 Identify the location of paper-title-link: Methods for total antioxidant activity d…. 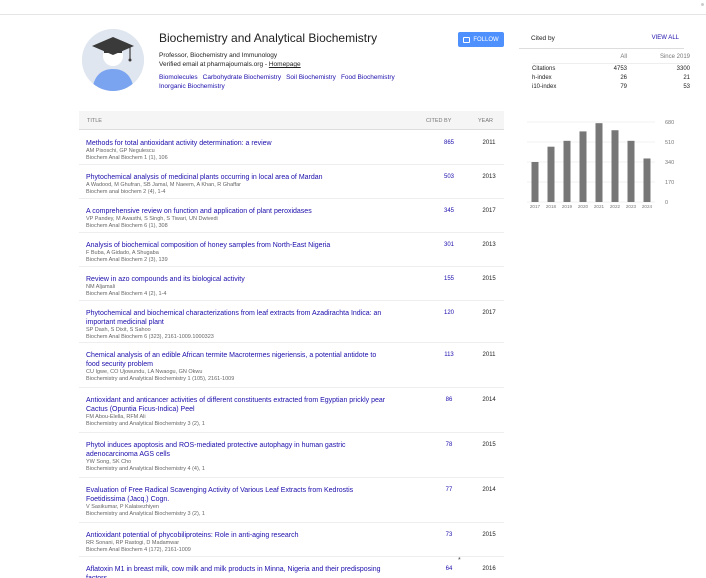
(238, 143).